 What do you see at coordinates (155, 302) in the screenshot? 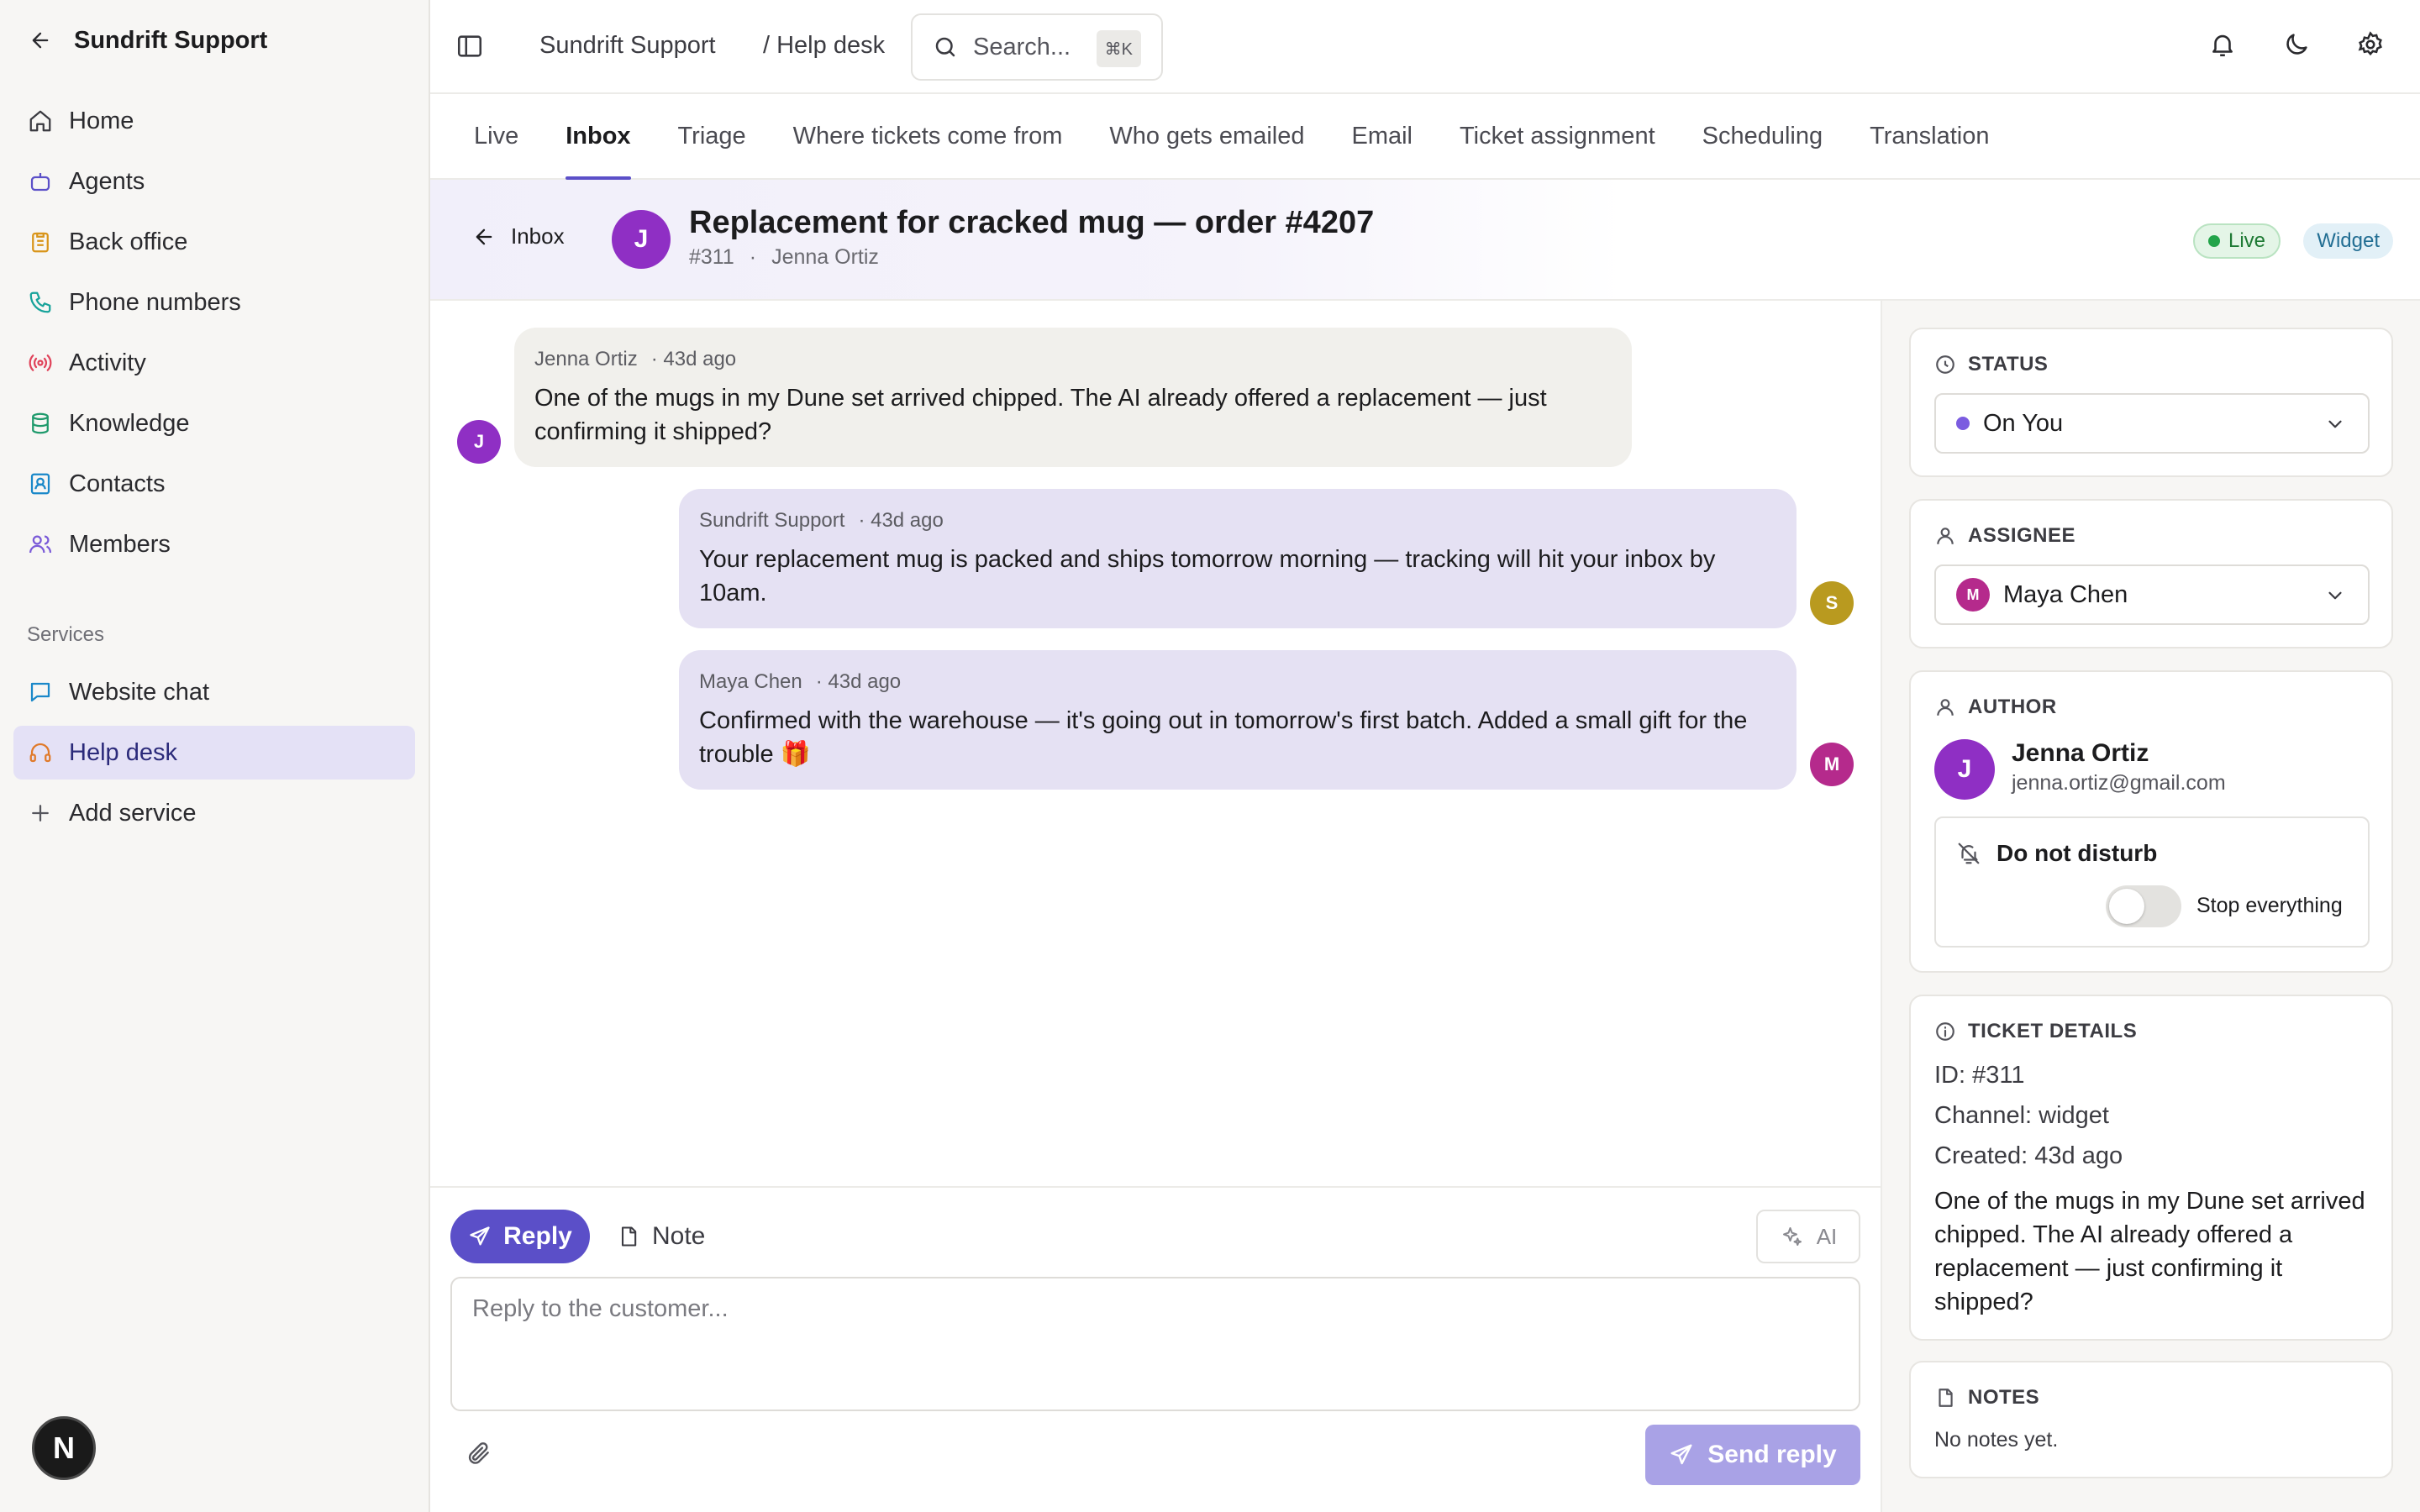
I see `sidebar-item-label: Phone numbers` at bounding box center [155, 302].